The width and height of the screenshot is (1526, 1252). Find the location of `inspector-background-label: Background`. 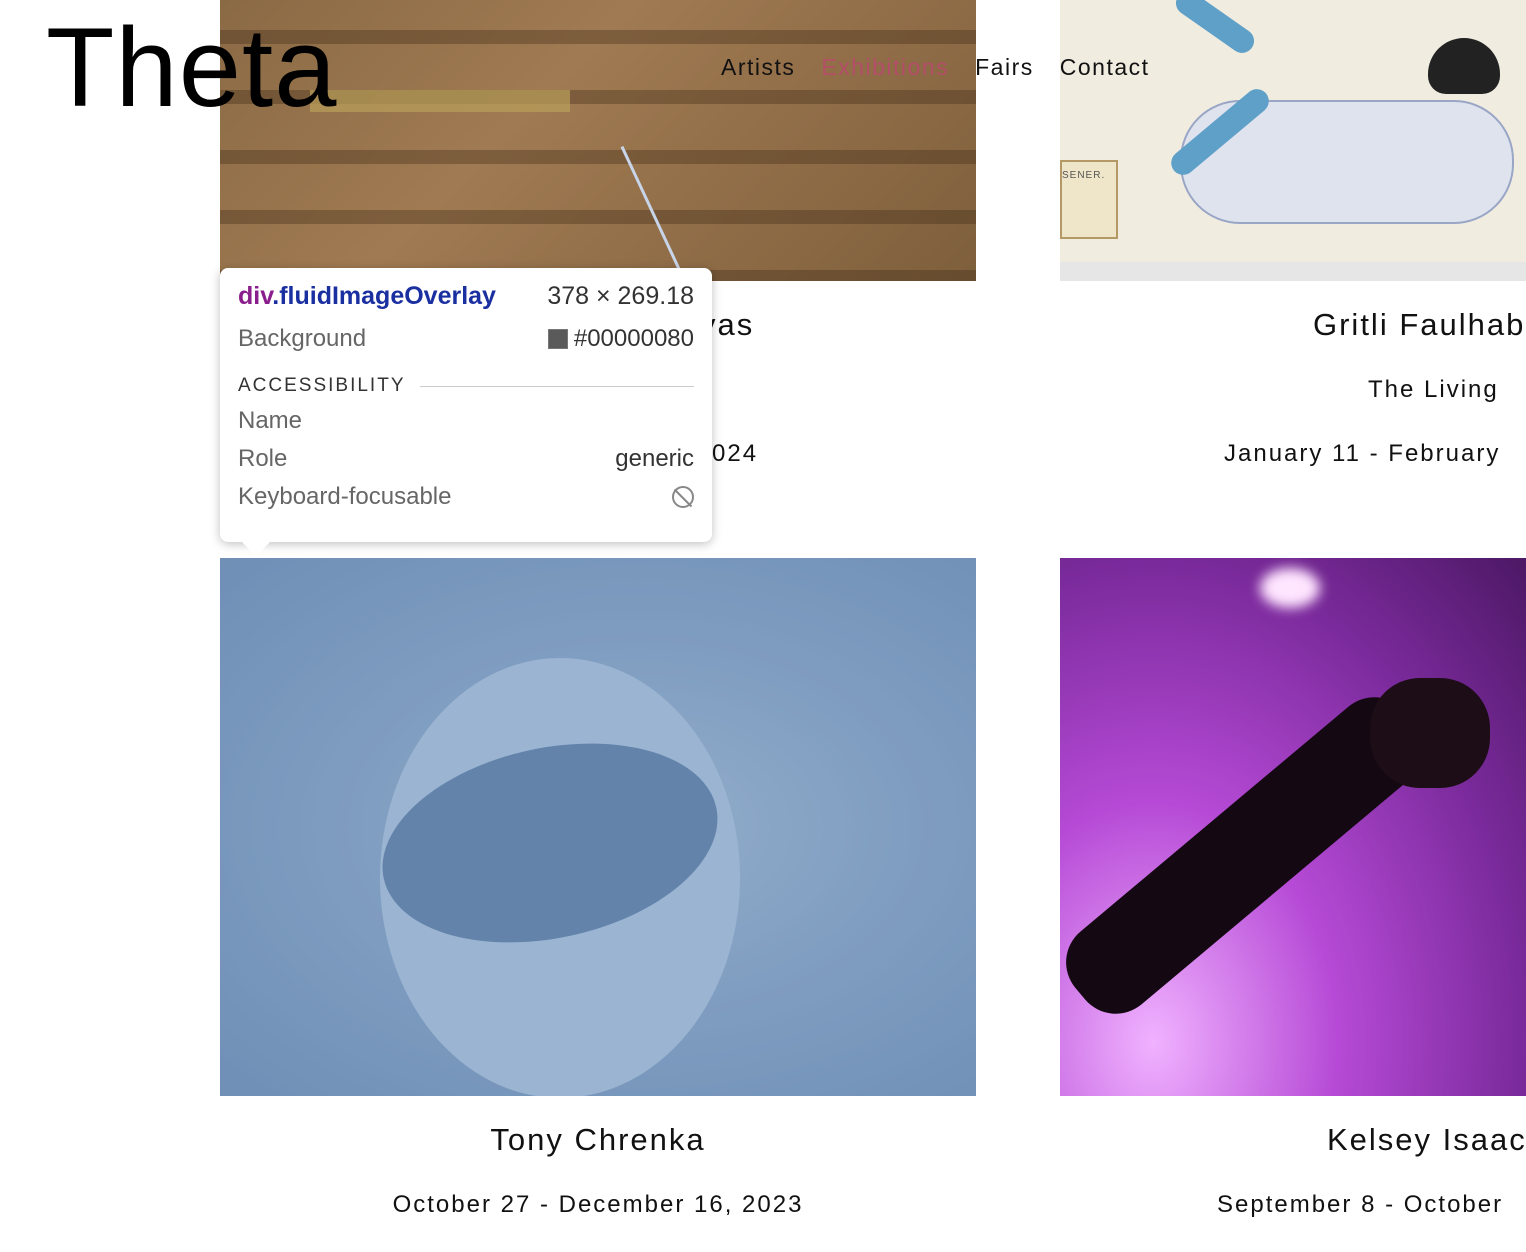

inspector-background-label: Background is located at coordinates (302, 338).